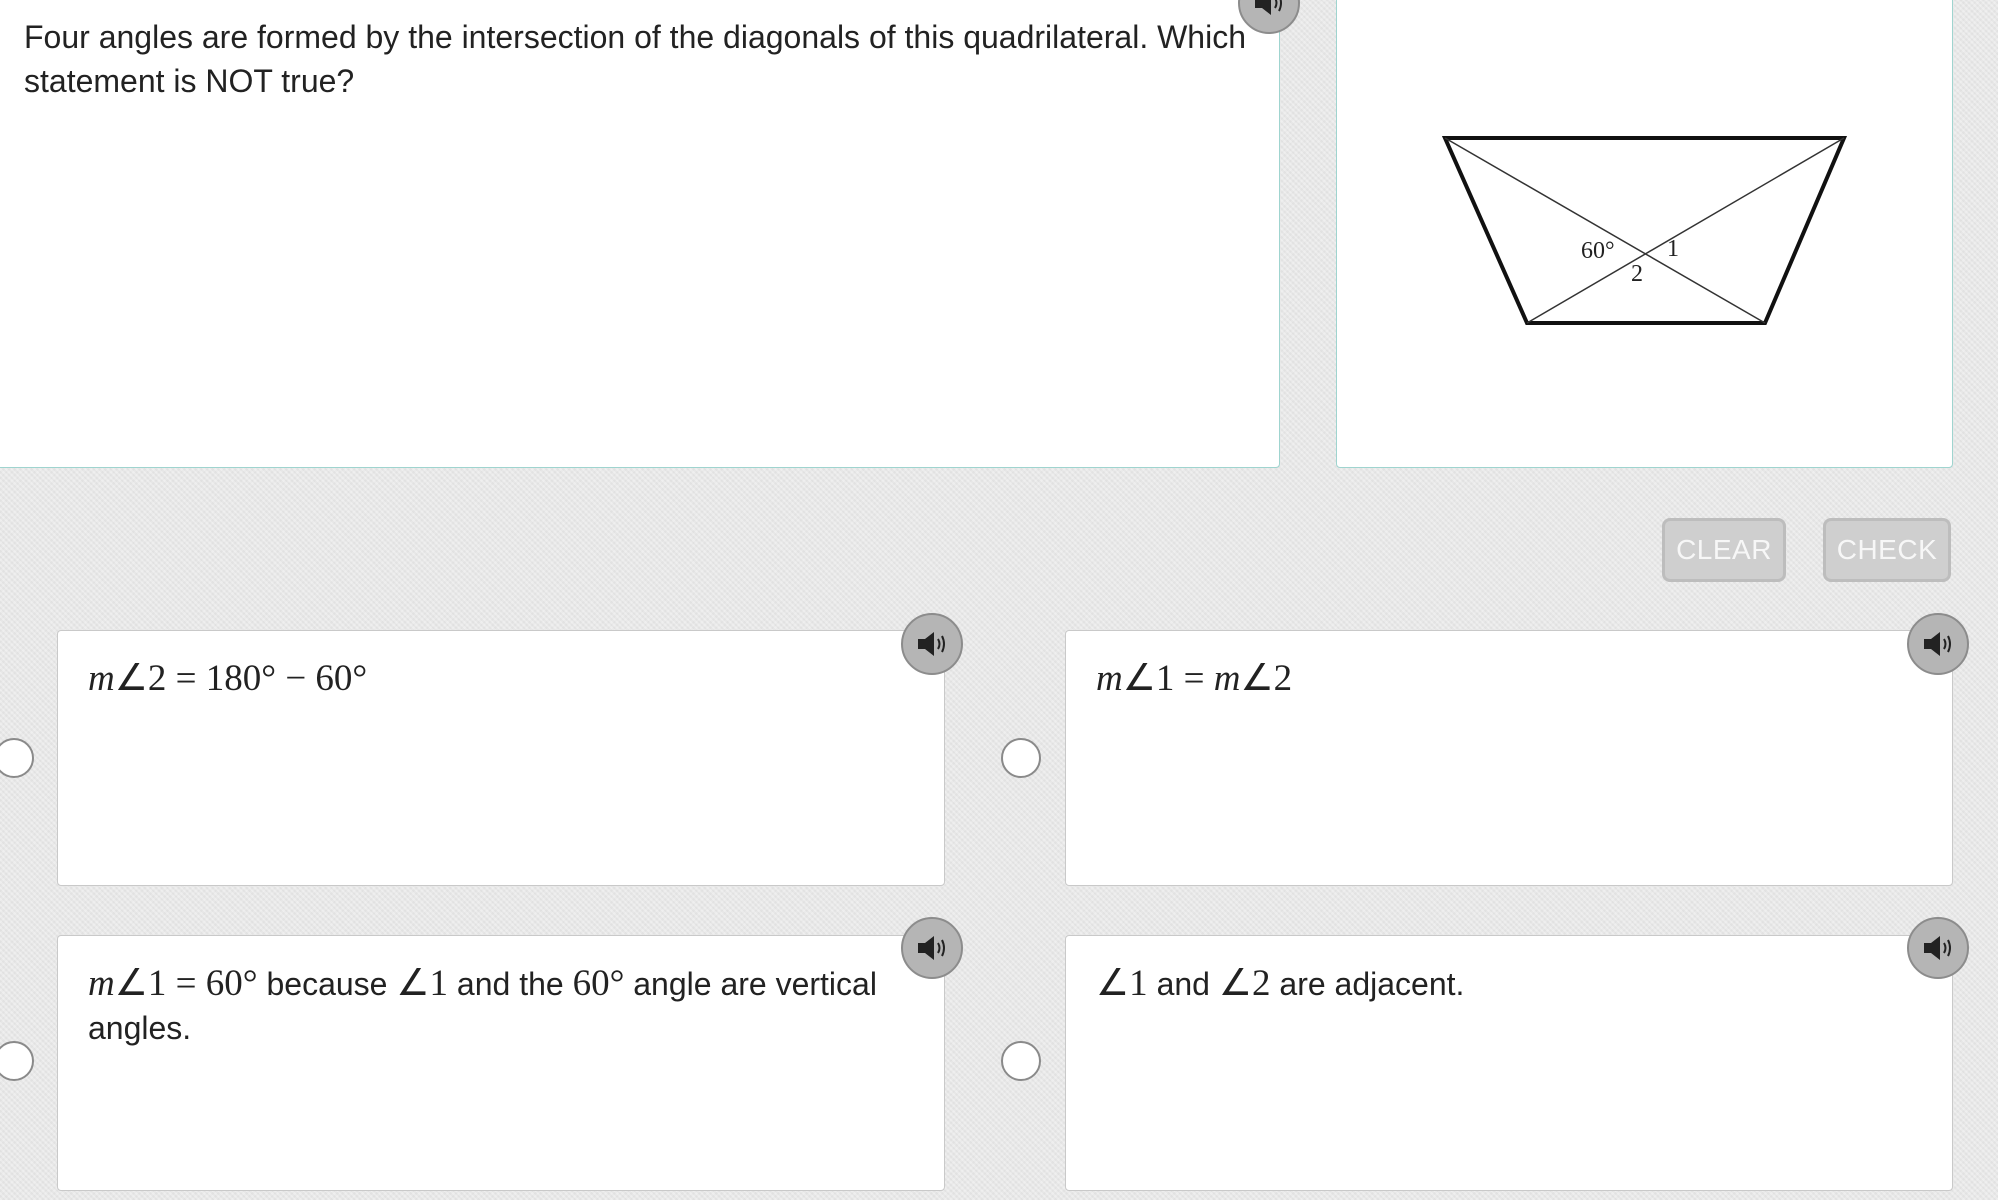 The height and width of the screenshot is (1200, 1998). What do you see at coordinates (186, 983) in the screenshot?
I see `math-text: ∠1 = 60°` at bounding box center [186, 983].